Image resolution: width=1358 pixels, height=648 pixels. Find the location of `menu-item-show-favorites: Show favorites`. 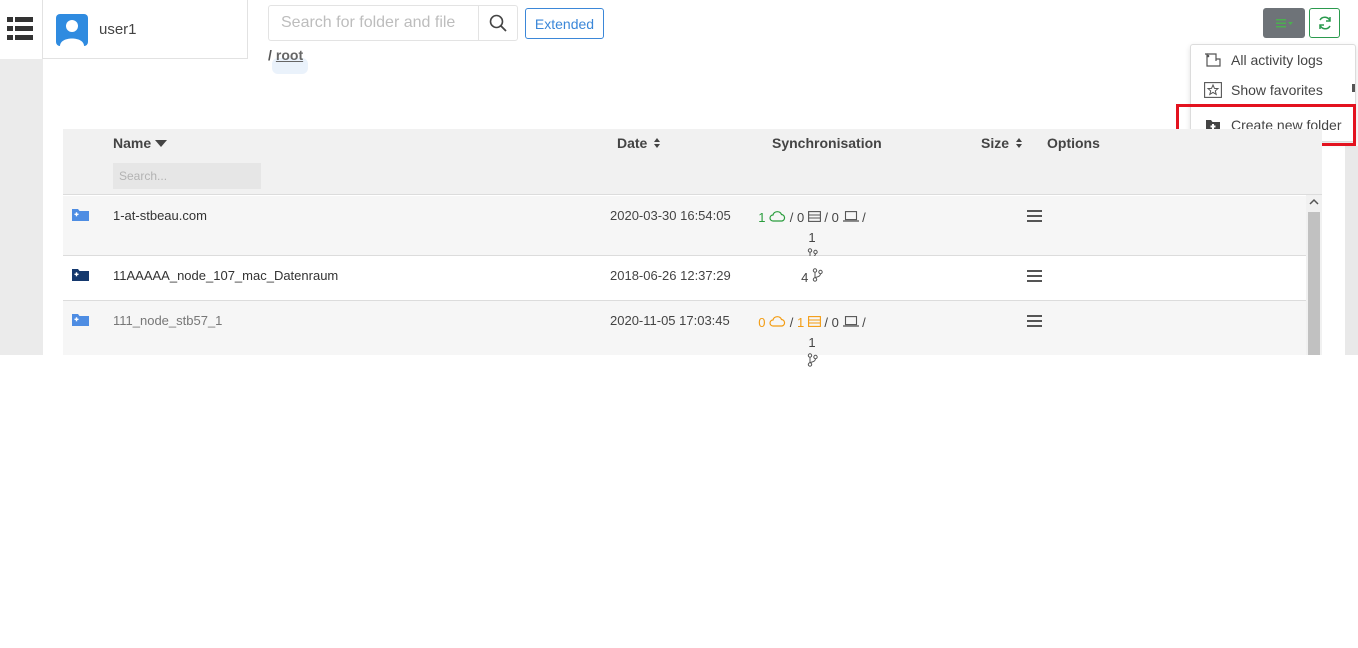

menu-item-show-favorites: Show favorites is located at coordinates (1263, 90).